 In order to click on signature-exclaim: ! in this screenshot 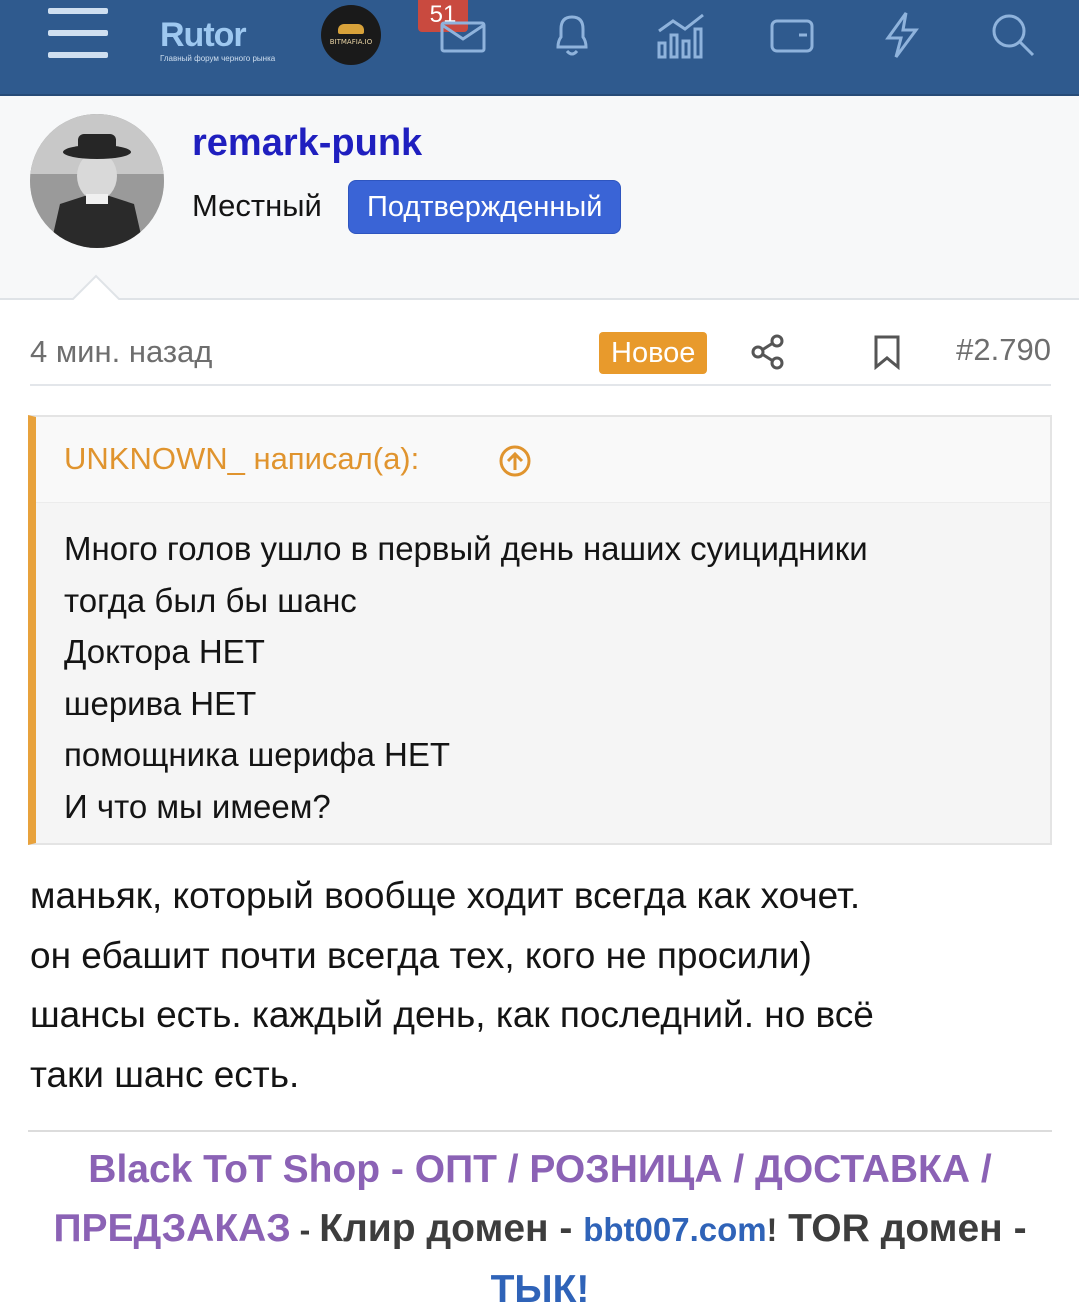, I will do `click(772, 1230)`.